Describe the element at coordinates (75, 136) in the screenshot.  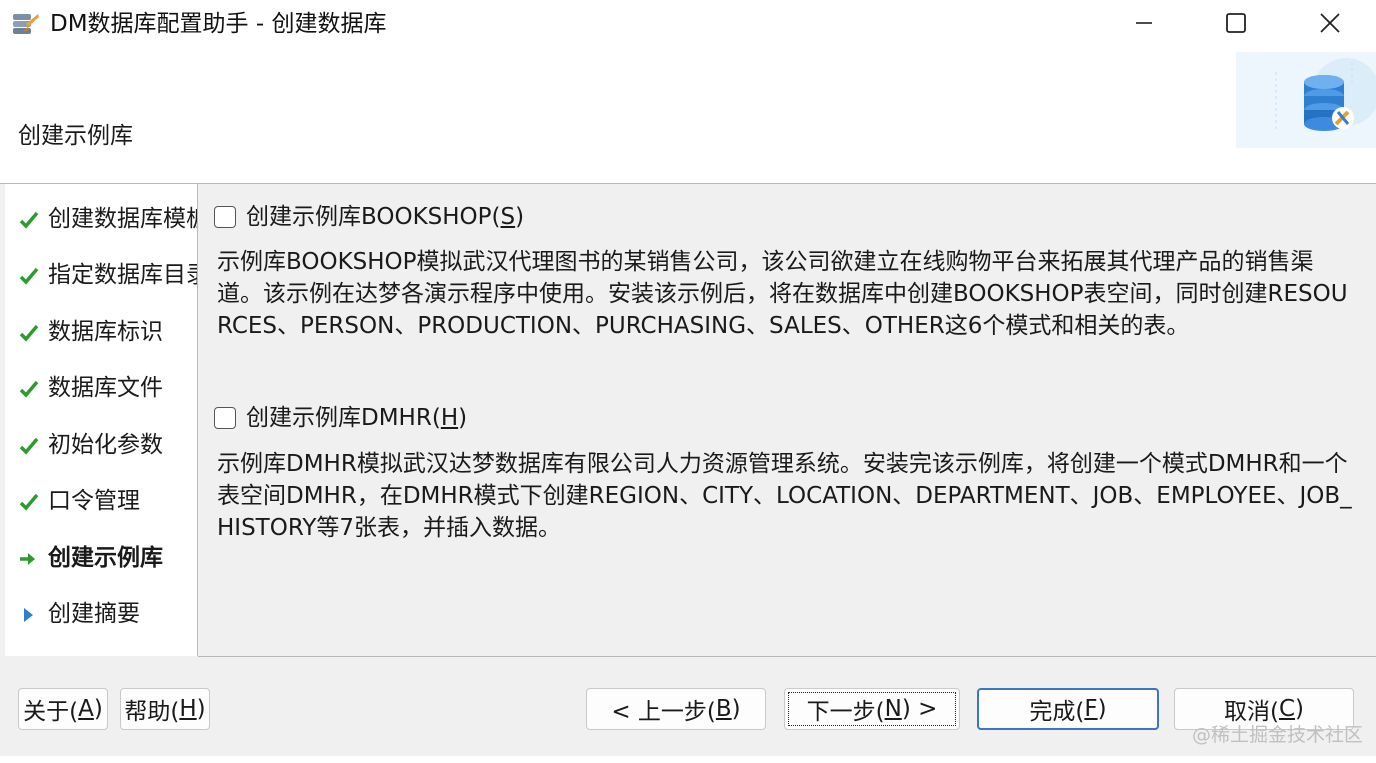
I see `page-title: 创建示例库` at that location.